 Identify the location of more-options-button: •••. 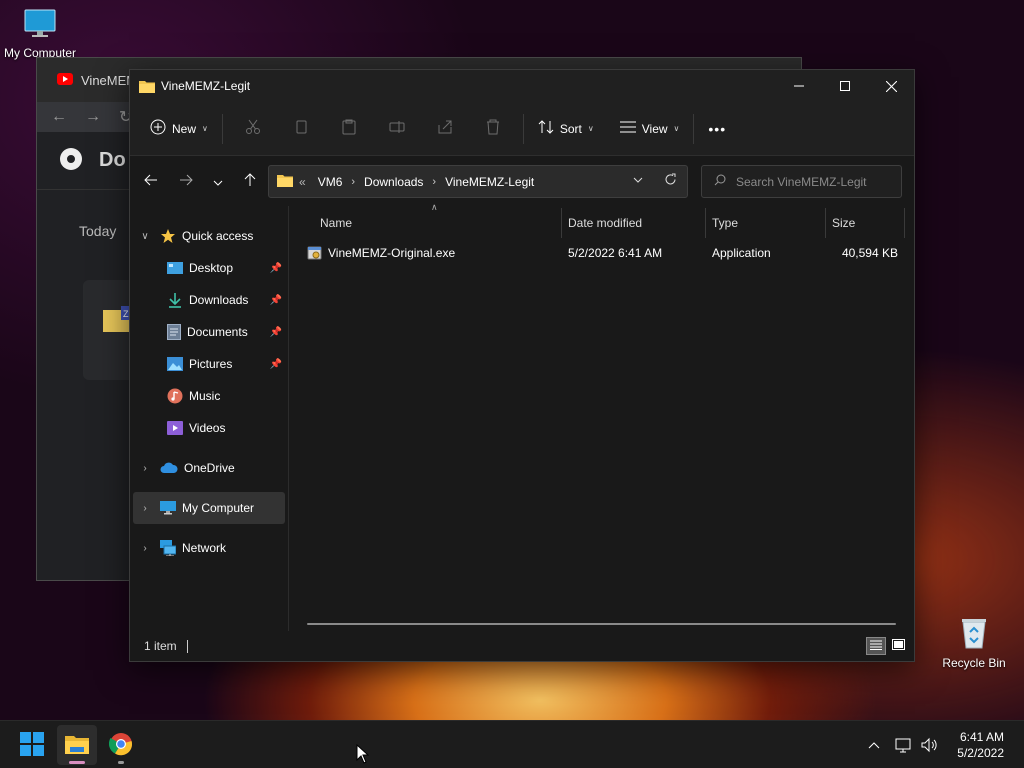
(717, 129).